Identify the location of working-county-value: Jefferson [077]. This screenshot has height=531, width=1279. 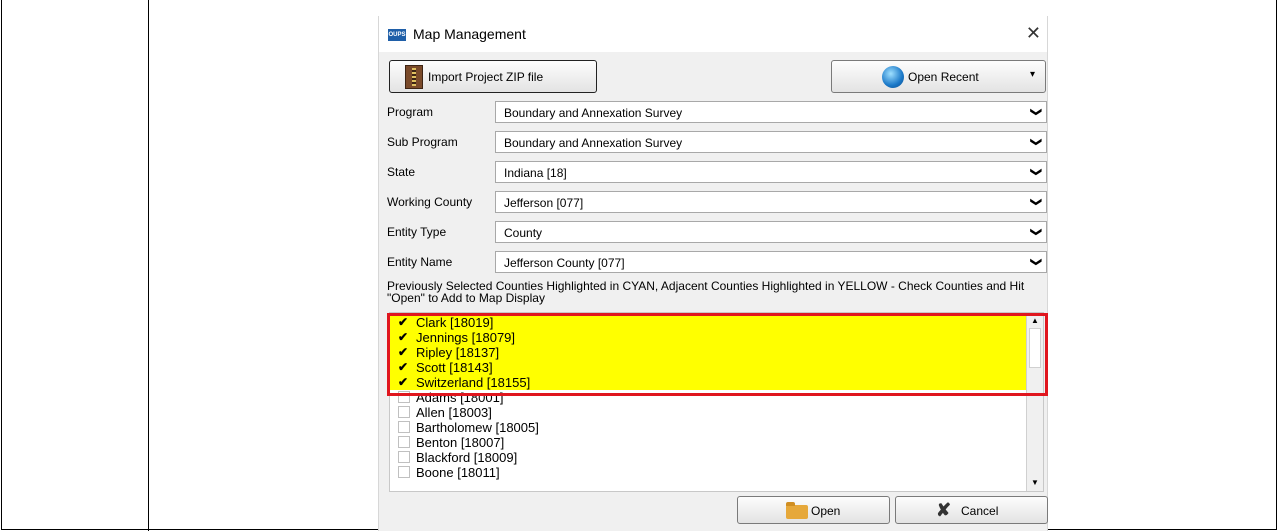
(544, 203).